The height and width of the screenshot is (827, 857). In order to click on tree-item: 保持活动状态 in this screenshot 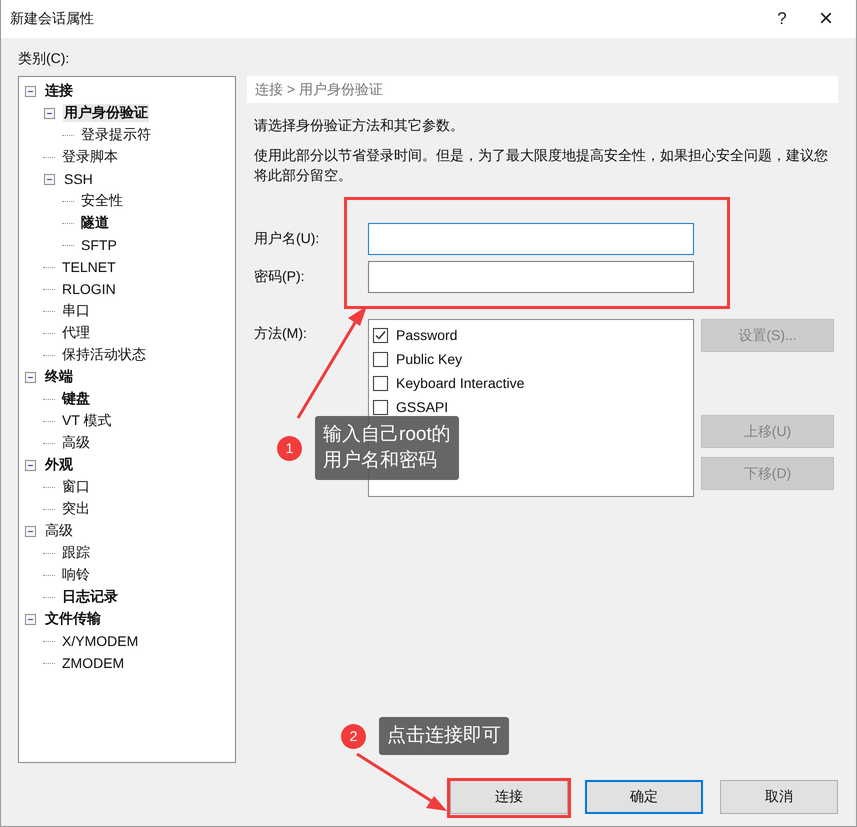, I will do `click(104, 355)`.